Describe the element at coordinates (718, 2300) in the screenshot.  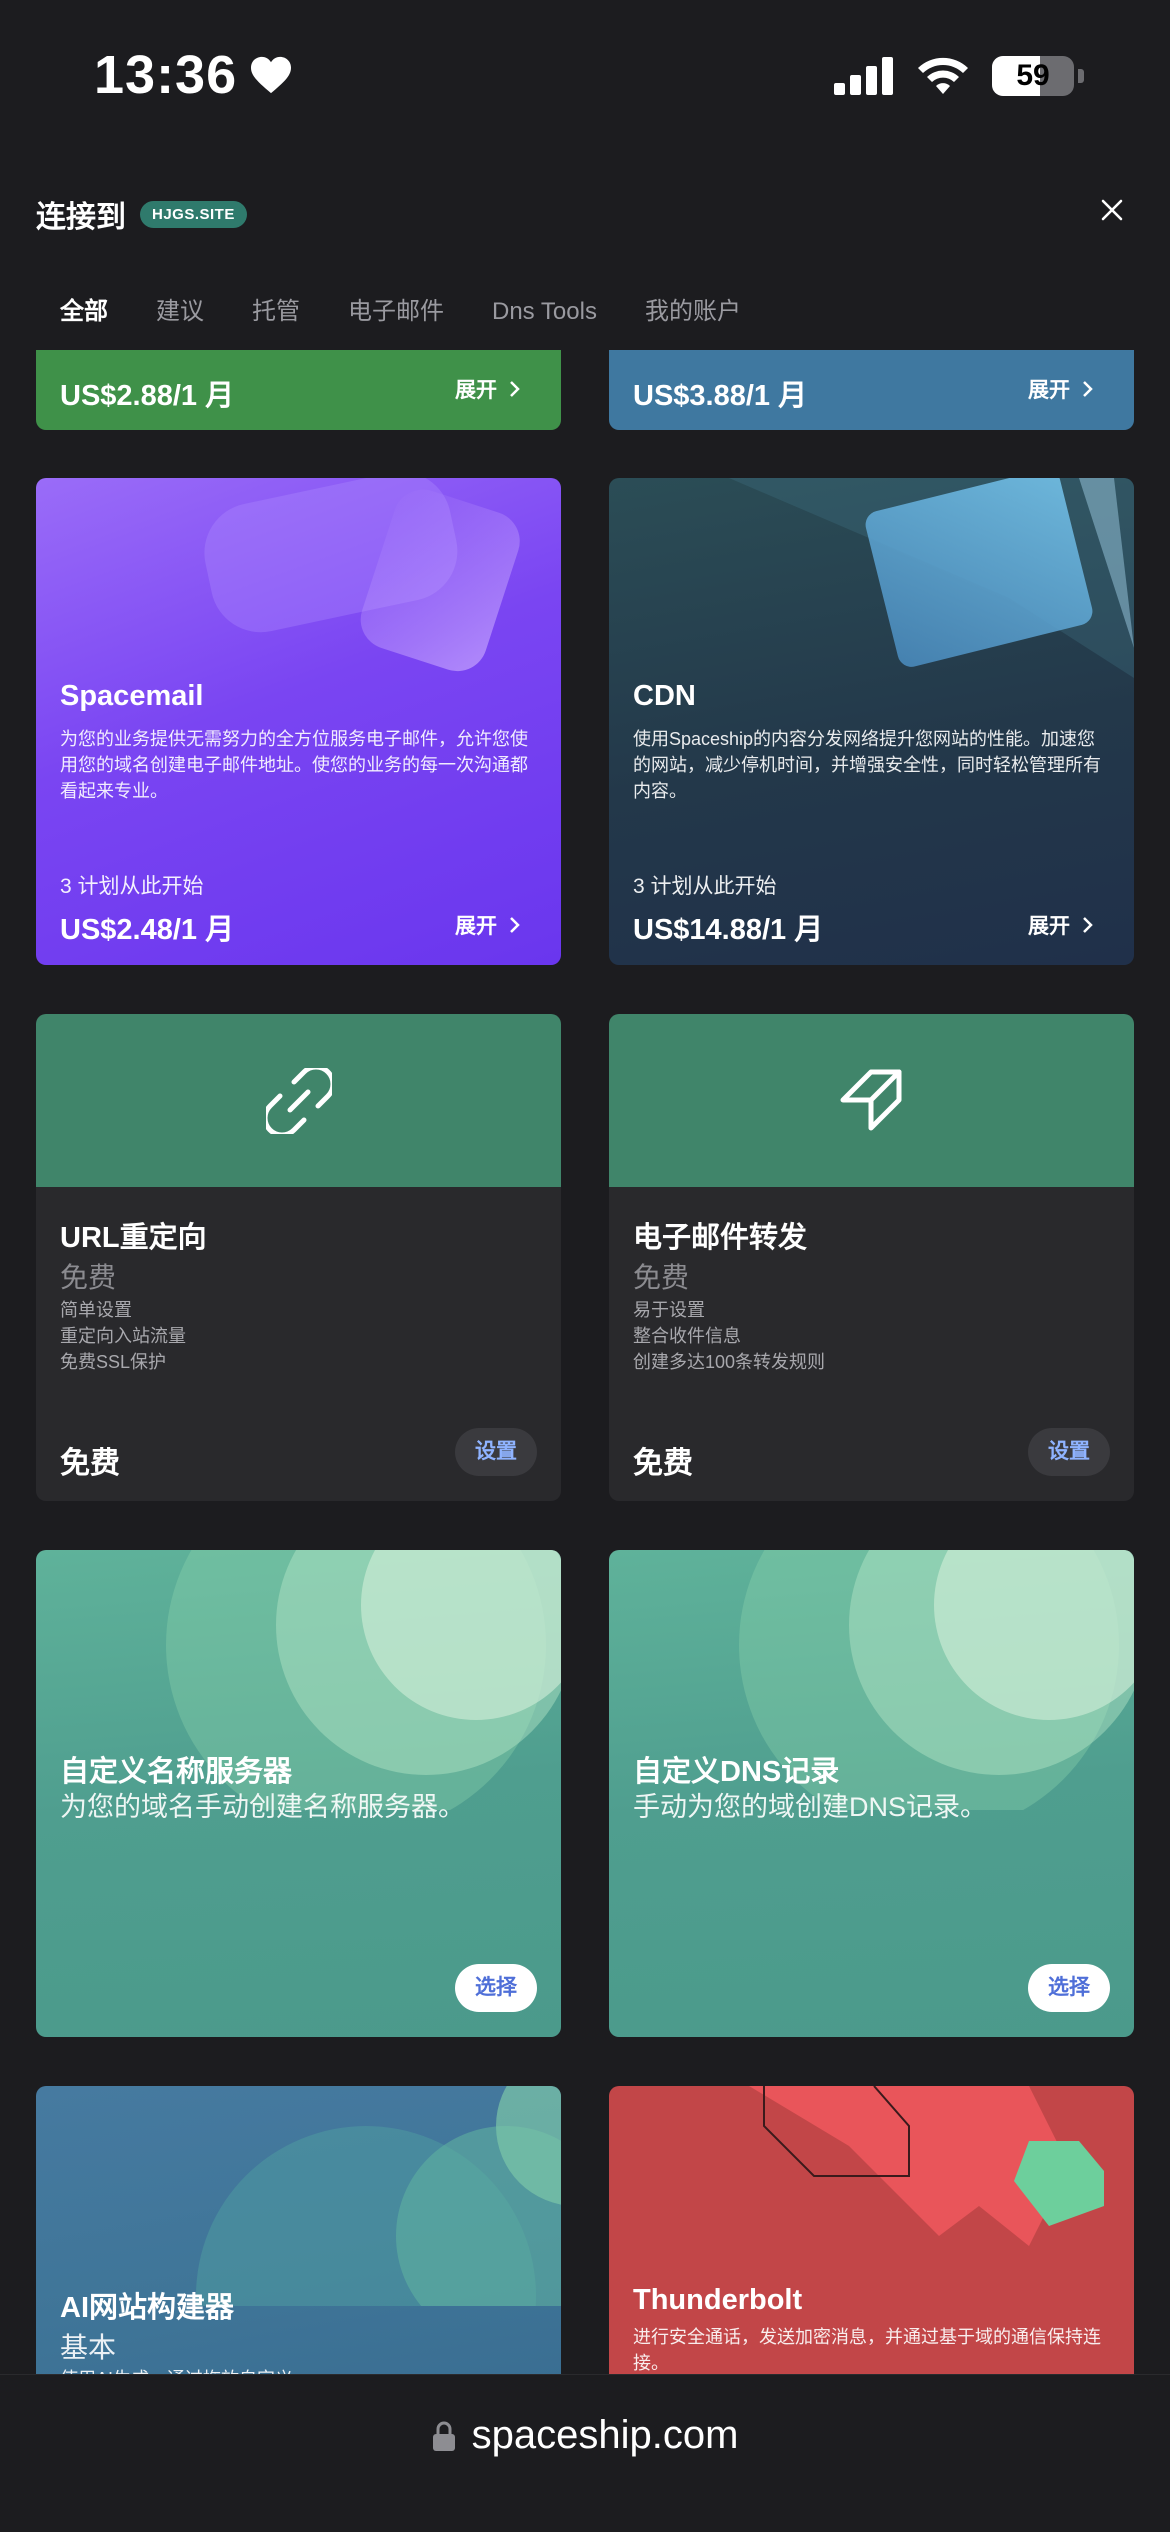
I see `product-title: Thunderbolt` at that location.